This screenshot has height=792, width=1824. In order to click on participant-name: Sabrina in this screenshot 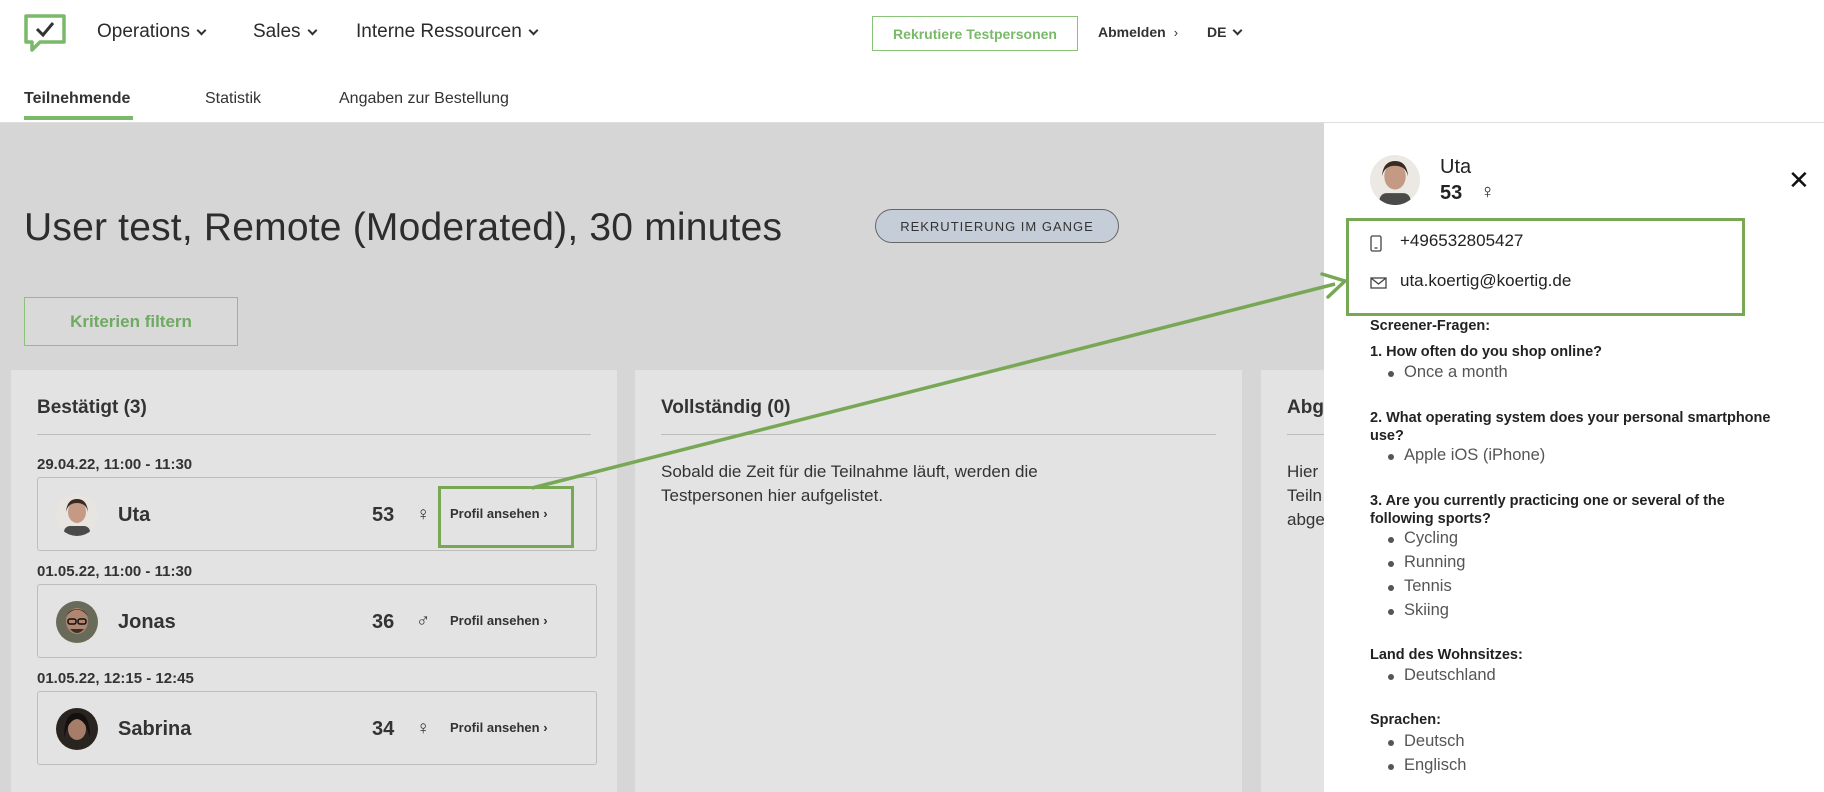, I will do `click(155, 729)`.